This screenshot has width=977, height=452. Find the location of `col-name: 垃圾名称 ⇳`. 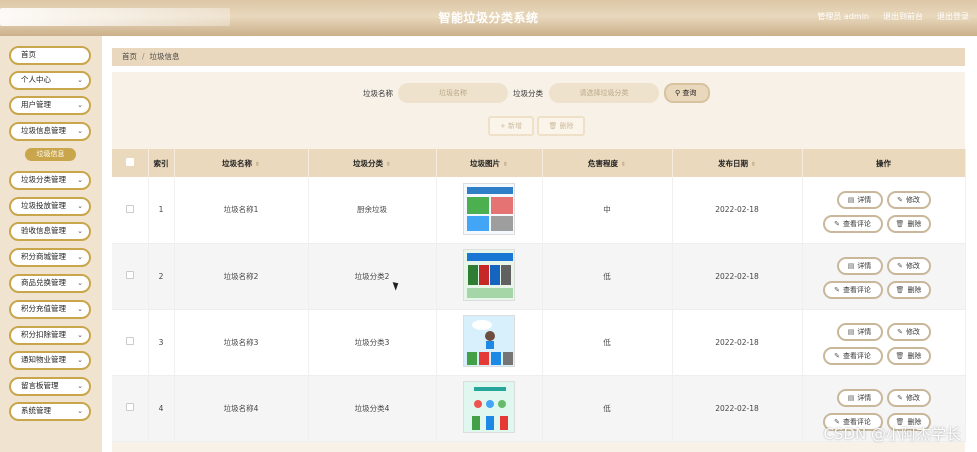

col-name: 垃圾名称 ⇳ is located at coordinates (241, 163).